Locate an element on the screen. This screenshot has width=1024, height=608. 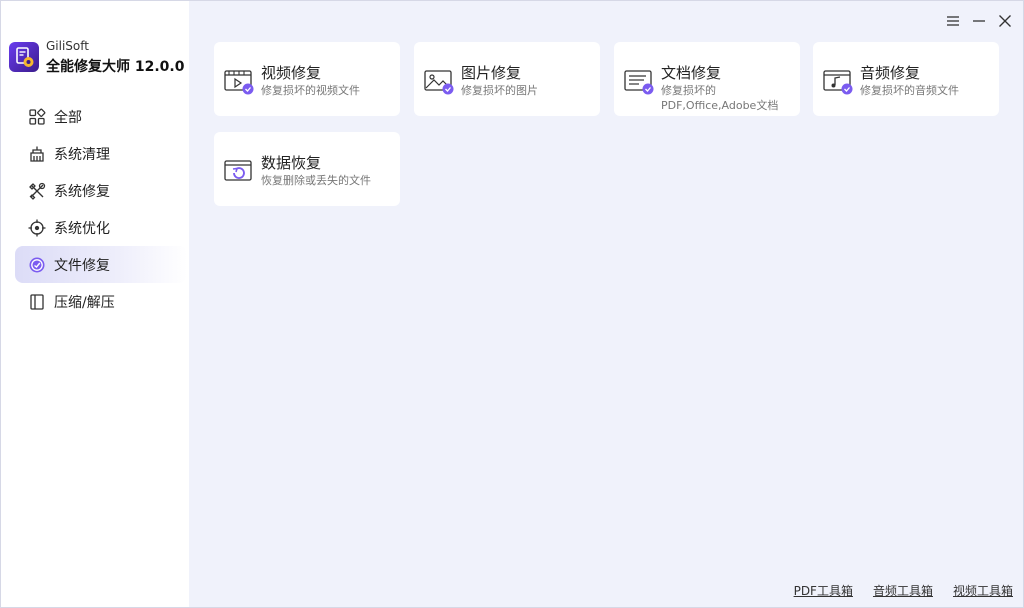
sidebar-item-system-repair: 系统修复 is located at coordinates (101, 190).